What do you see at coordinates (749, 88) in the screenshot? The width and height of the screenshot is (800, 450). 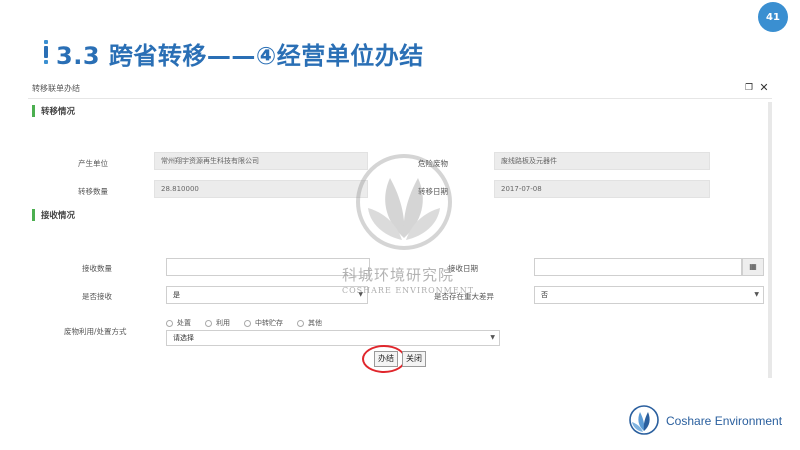 I see `restore-window-icon: ❐` at bounding box center [749, 88].